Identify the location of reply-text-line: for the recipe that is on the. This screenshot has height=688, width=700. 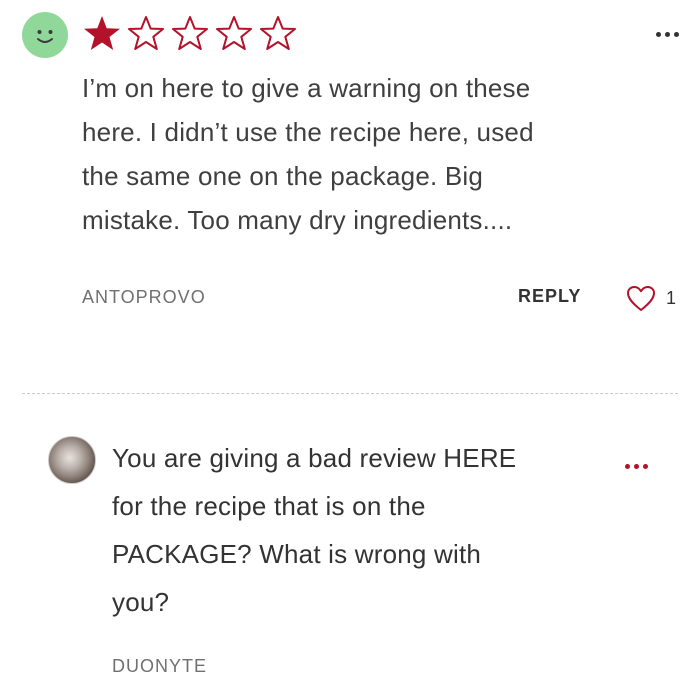
(269, 506).